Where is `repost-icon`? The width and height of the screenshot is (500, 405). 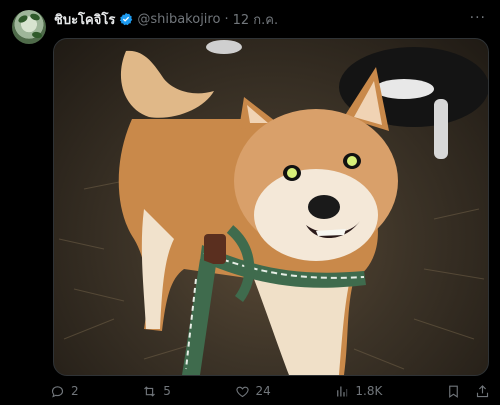
repost-icon is located at coordinates (150, 391).